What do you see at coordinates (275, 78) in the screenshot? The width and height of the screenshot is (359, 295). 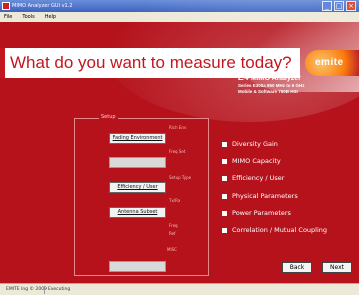 I see `product-name: MIMO Analyzer` at bounding box center [275, 78].